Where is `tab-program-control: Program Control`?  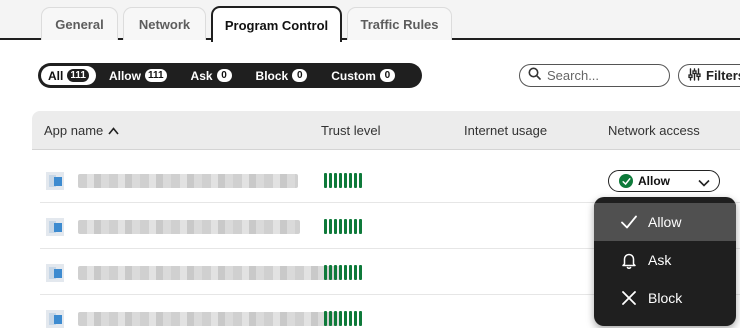
tab-program-control: Program Control is located at coordinates (276, 24).